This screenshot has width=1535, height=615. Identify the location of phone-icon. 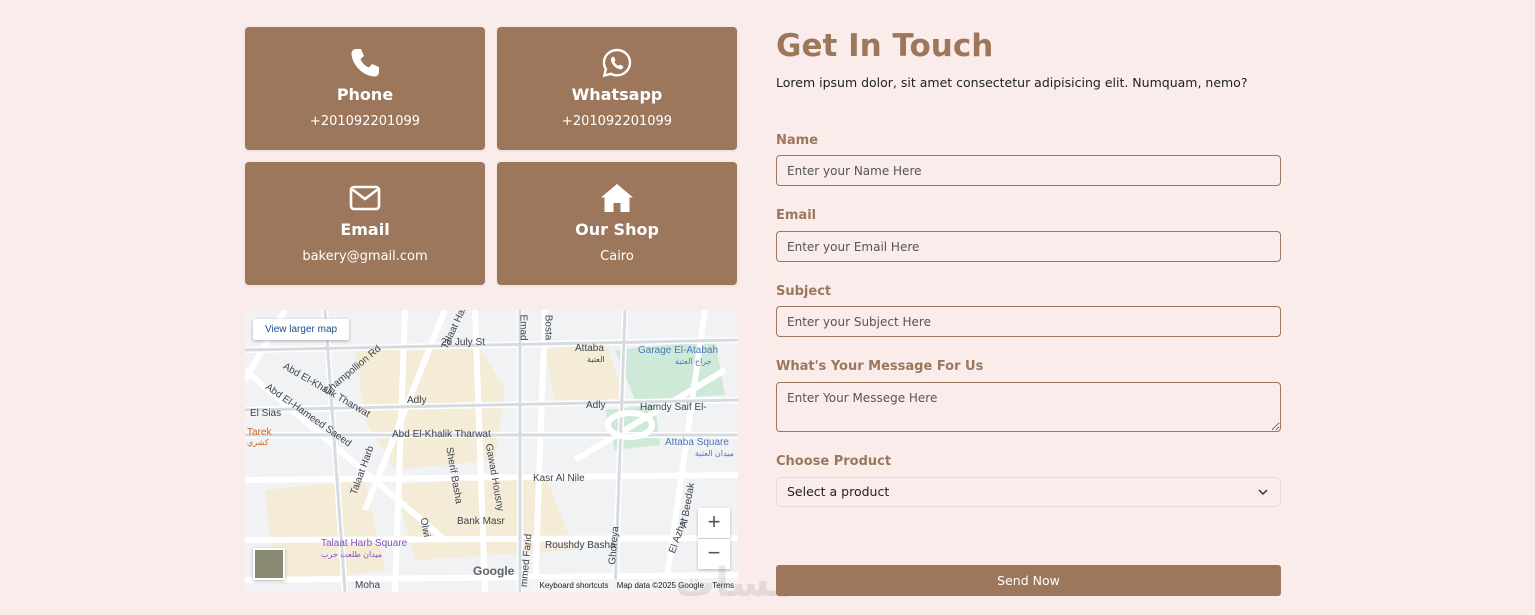
(365, 63).